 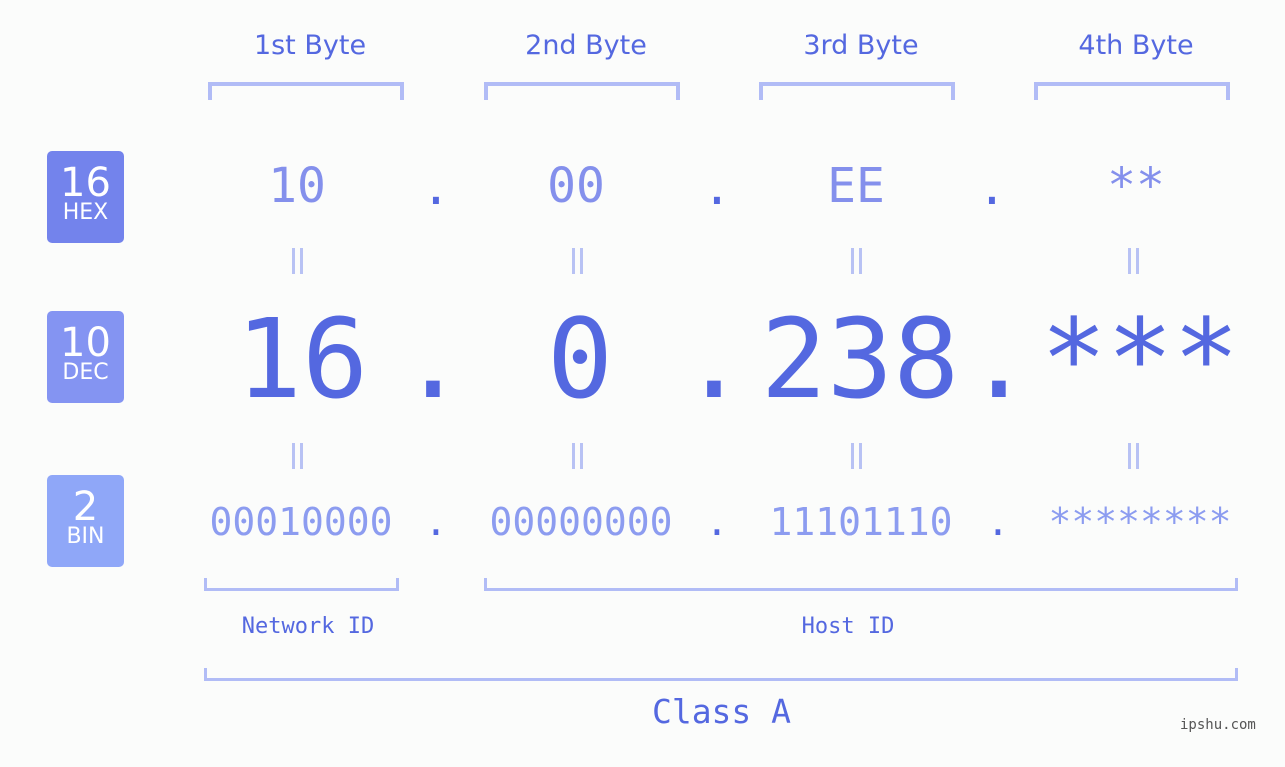 What do you see at coordinates (85, 536) in the screenshot?
I see `bin-label: BIN` at bounding box center [85, 536].